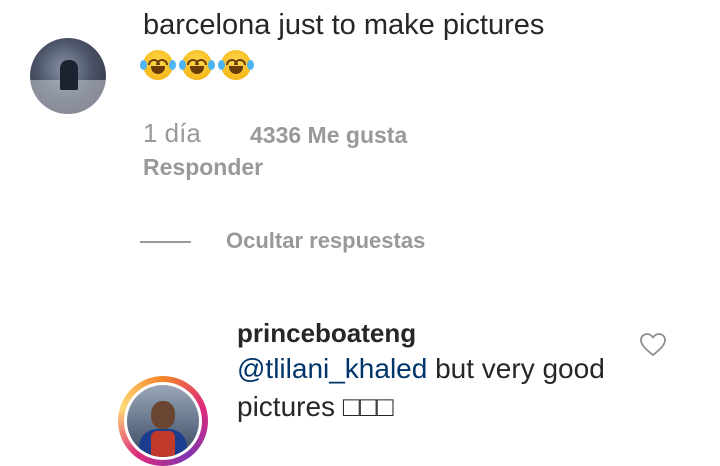 The width and height of the screenshot is (720, 466). I want to click on avatar-photo-vest, so click(163, 444).